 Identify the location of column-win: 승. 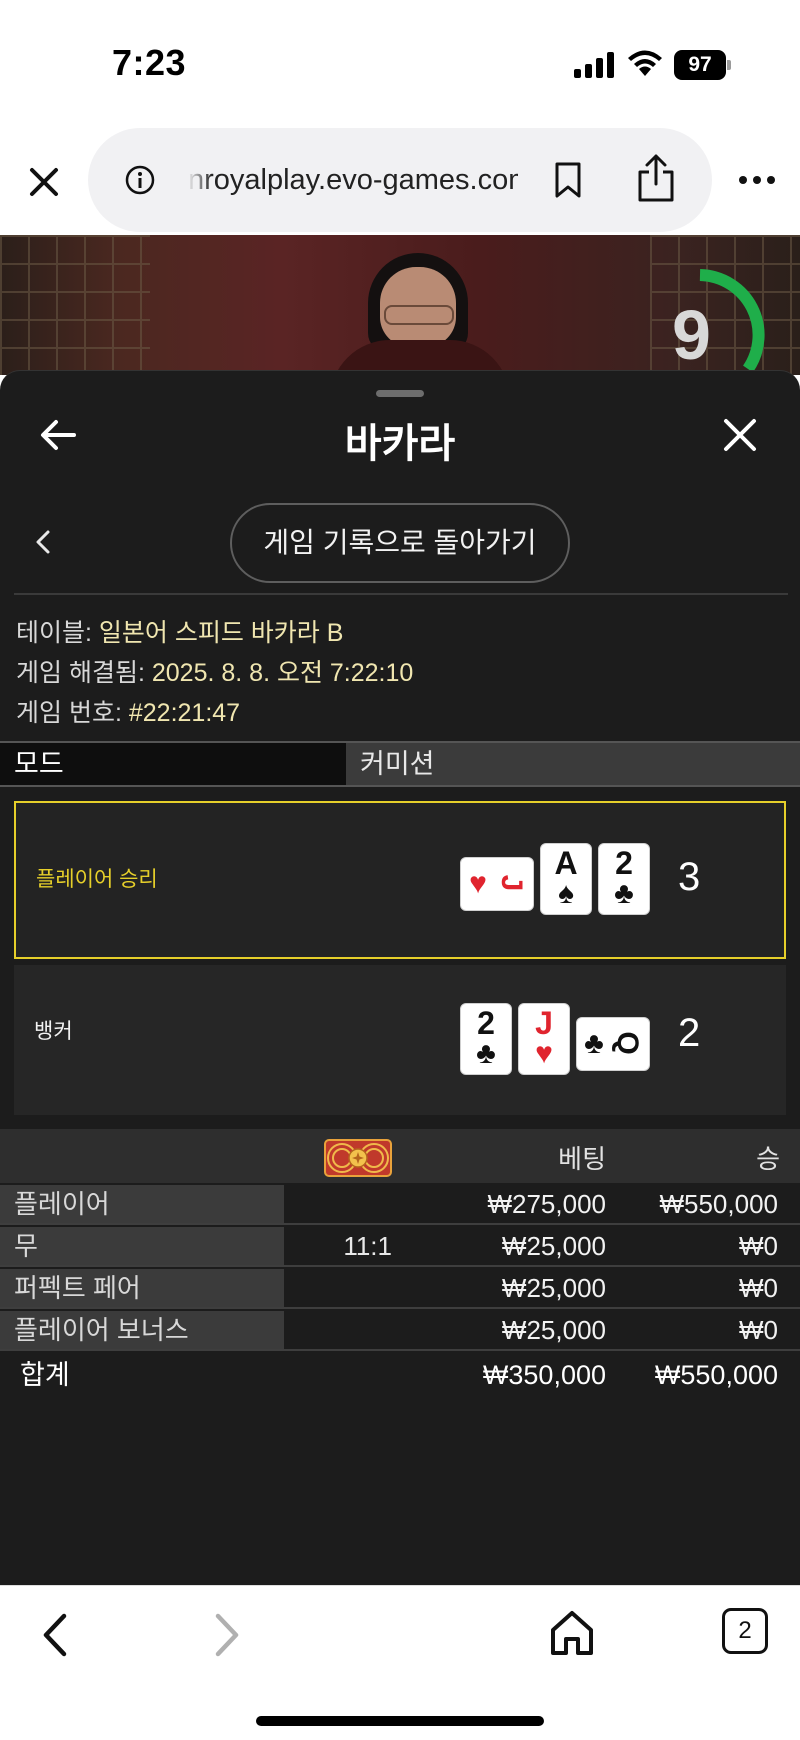
(768, 1159).